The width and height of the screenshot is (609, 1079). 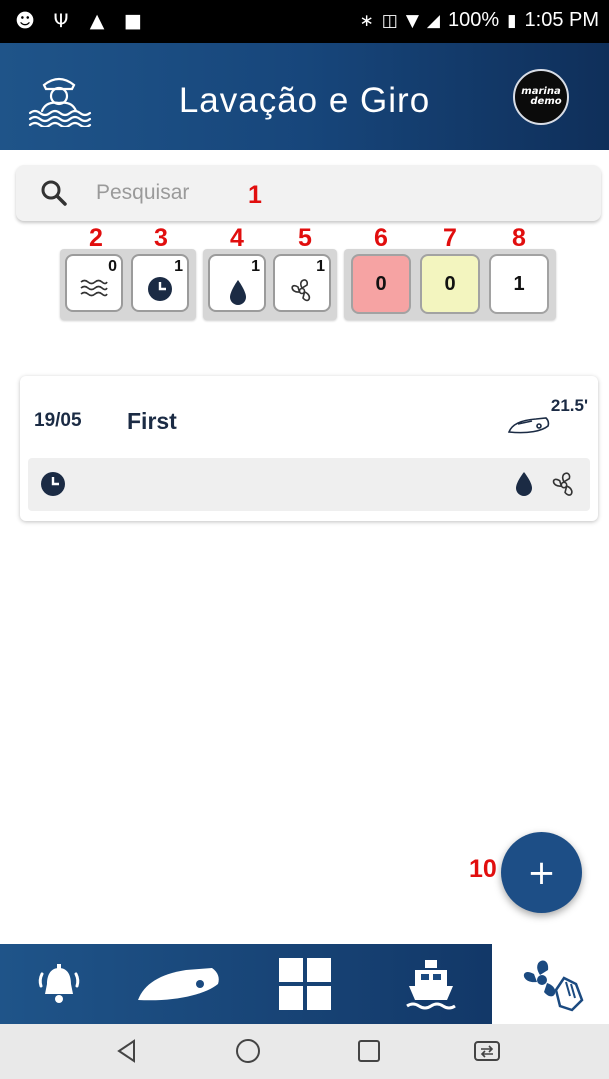 I want to click on bluetooth-icon: ∗, so click(x=366, y=20).